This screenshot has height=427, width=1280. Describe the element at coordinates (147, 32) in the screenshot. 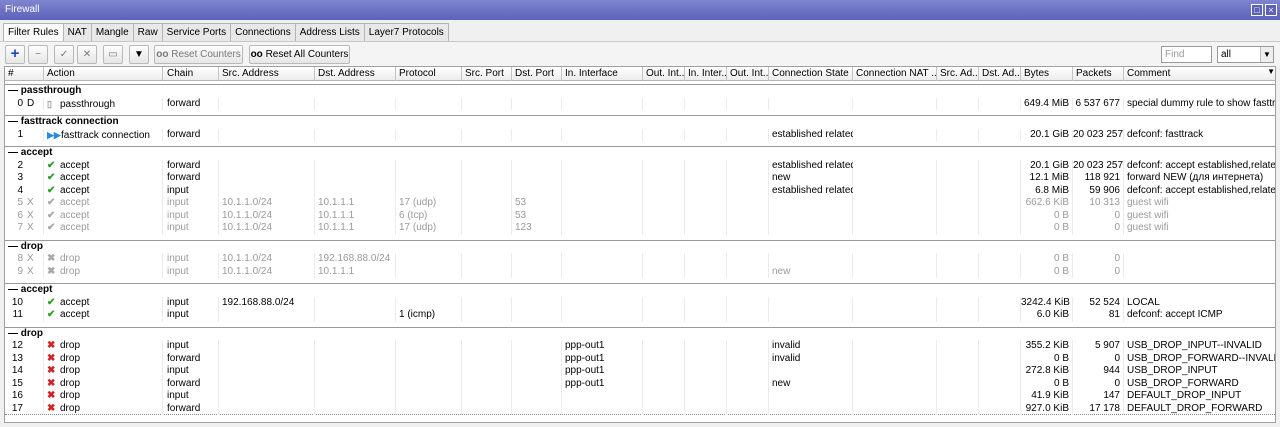

I see `tab-raw: Raw` at that location.